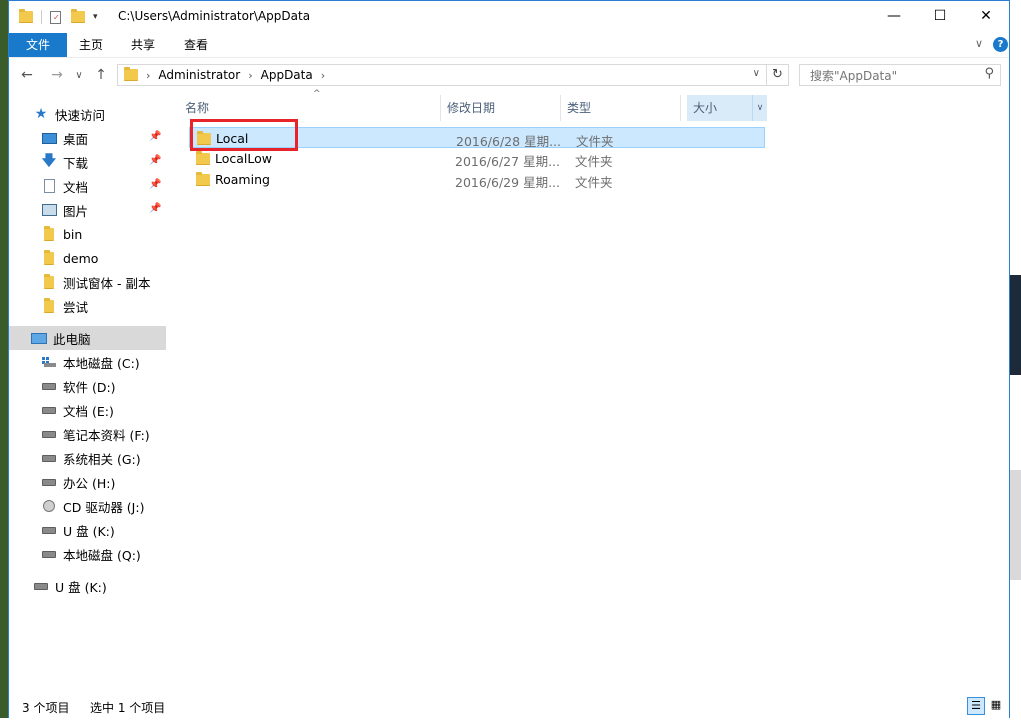  I want to click on customize-toolbar-icon: ▾, so click(95, 17).